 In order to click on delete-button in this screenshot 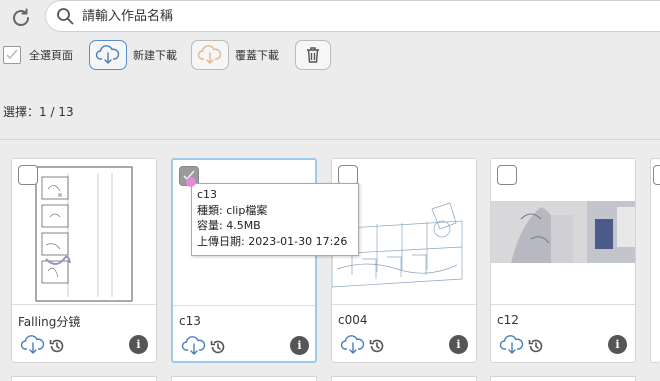, I will do `click(313, 55)`.